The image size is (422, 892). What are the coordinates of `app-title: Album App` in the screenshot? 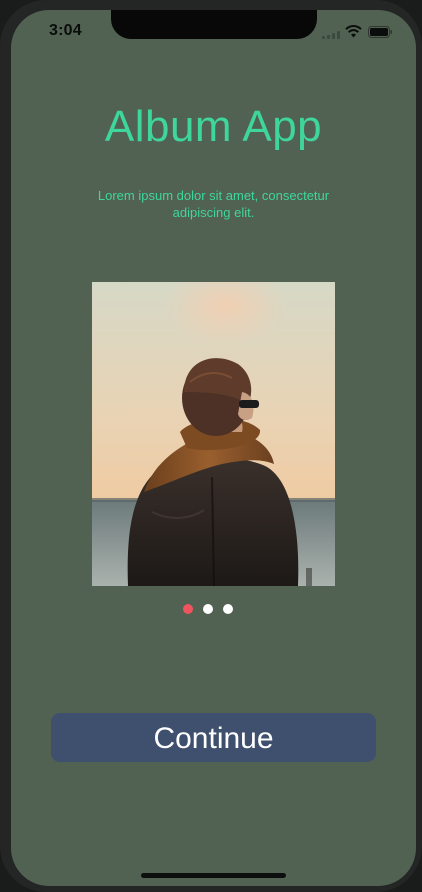 It's located at (213, 126).